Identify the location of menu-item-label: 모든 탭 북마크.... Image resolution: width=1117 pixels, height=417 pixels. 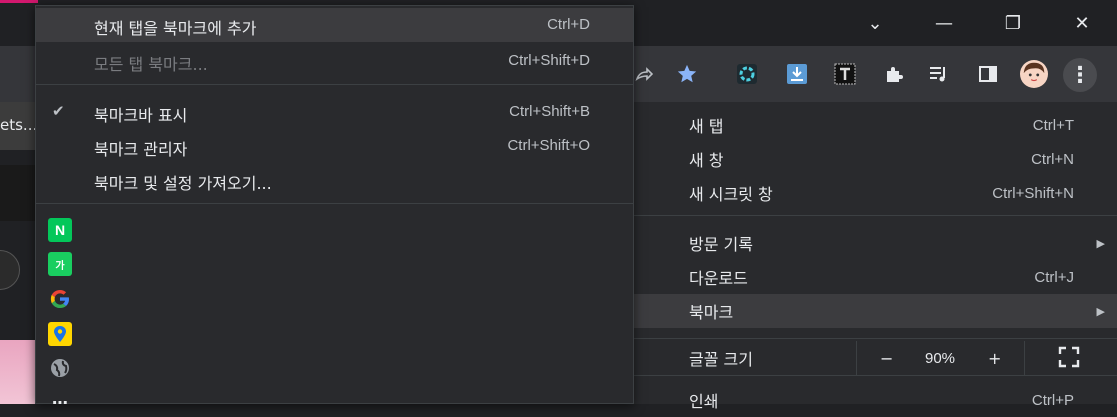
(151, 64).